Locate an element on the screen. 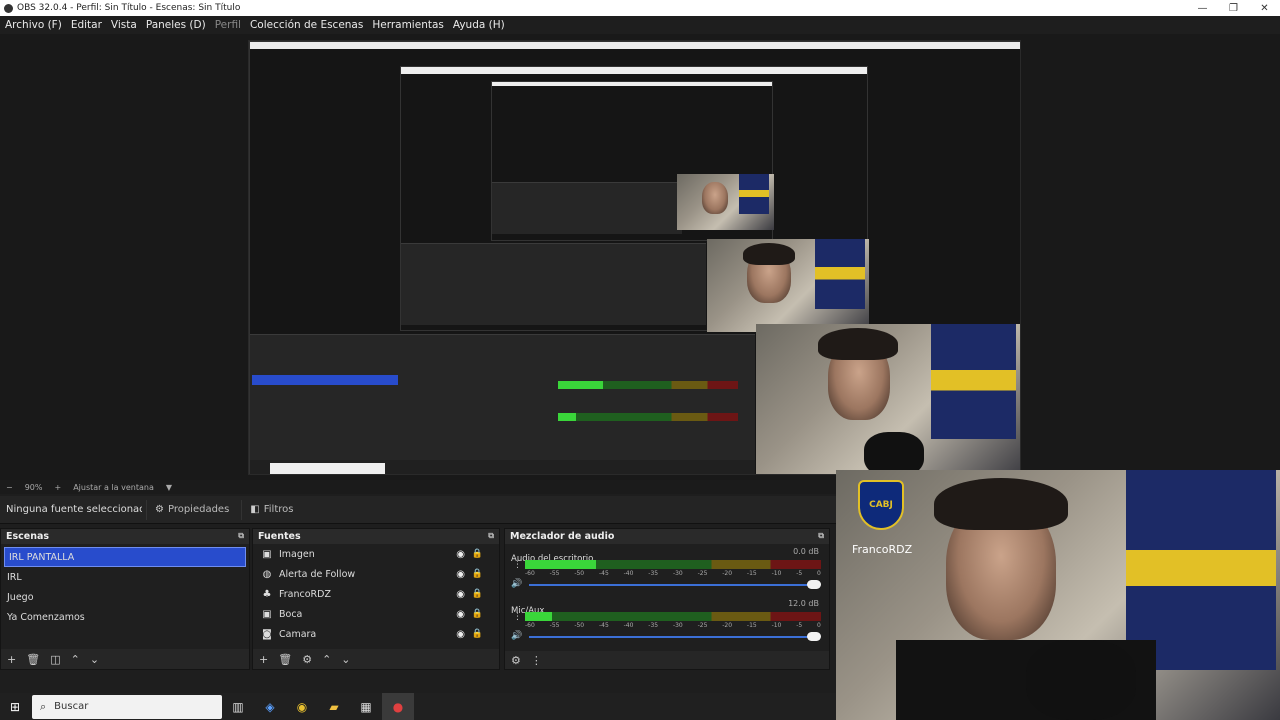 The width and height of the screenshot is (1280, 720). browser-icon: ◍ is located at coordinates (267, 574).